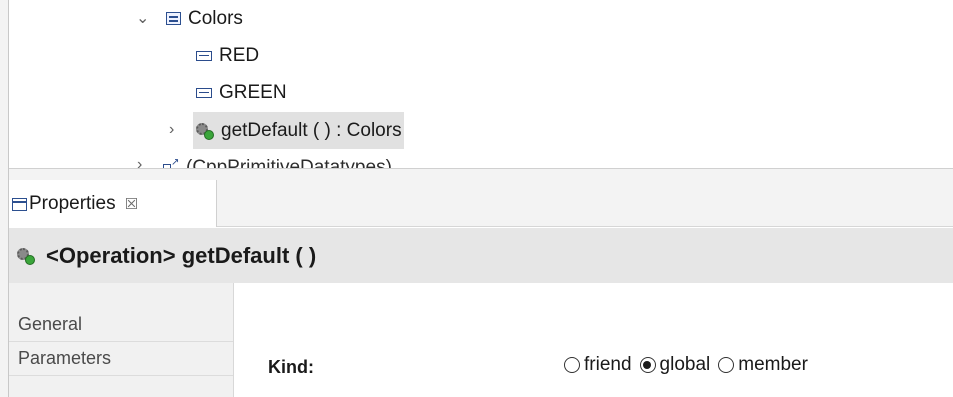 This screenshot has height=397, width=953. Describe the element at coordinates (121, 358) in the screenshot. I see `section-tab-parameters: Parameters` at that location.